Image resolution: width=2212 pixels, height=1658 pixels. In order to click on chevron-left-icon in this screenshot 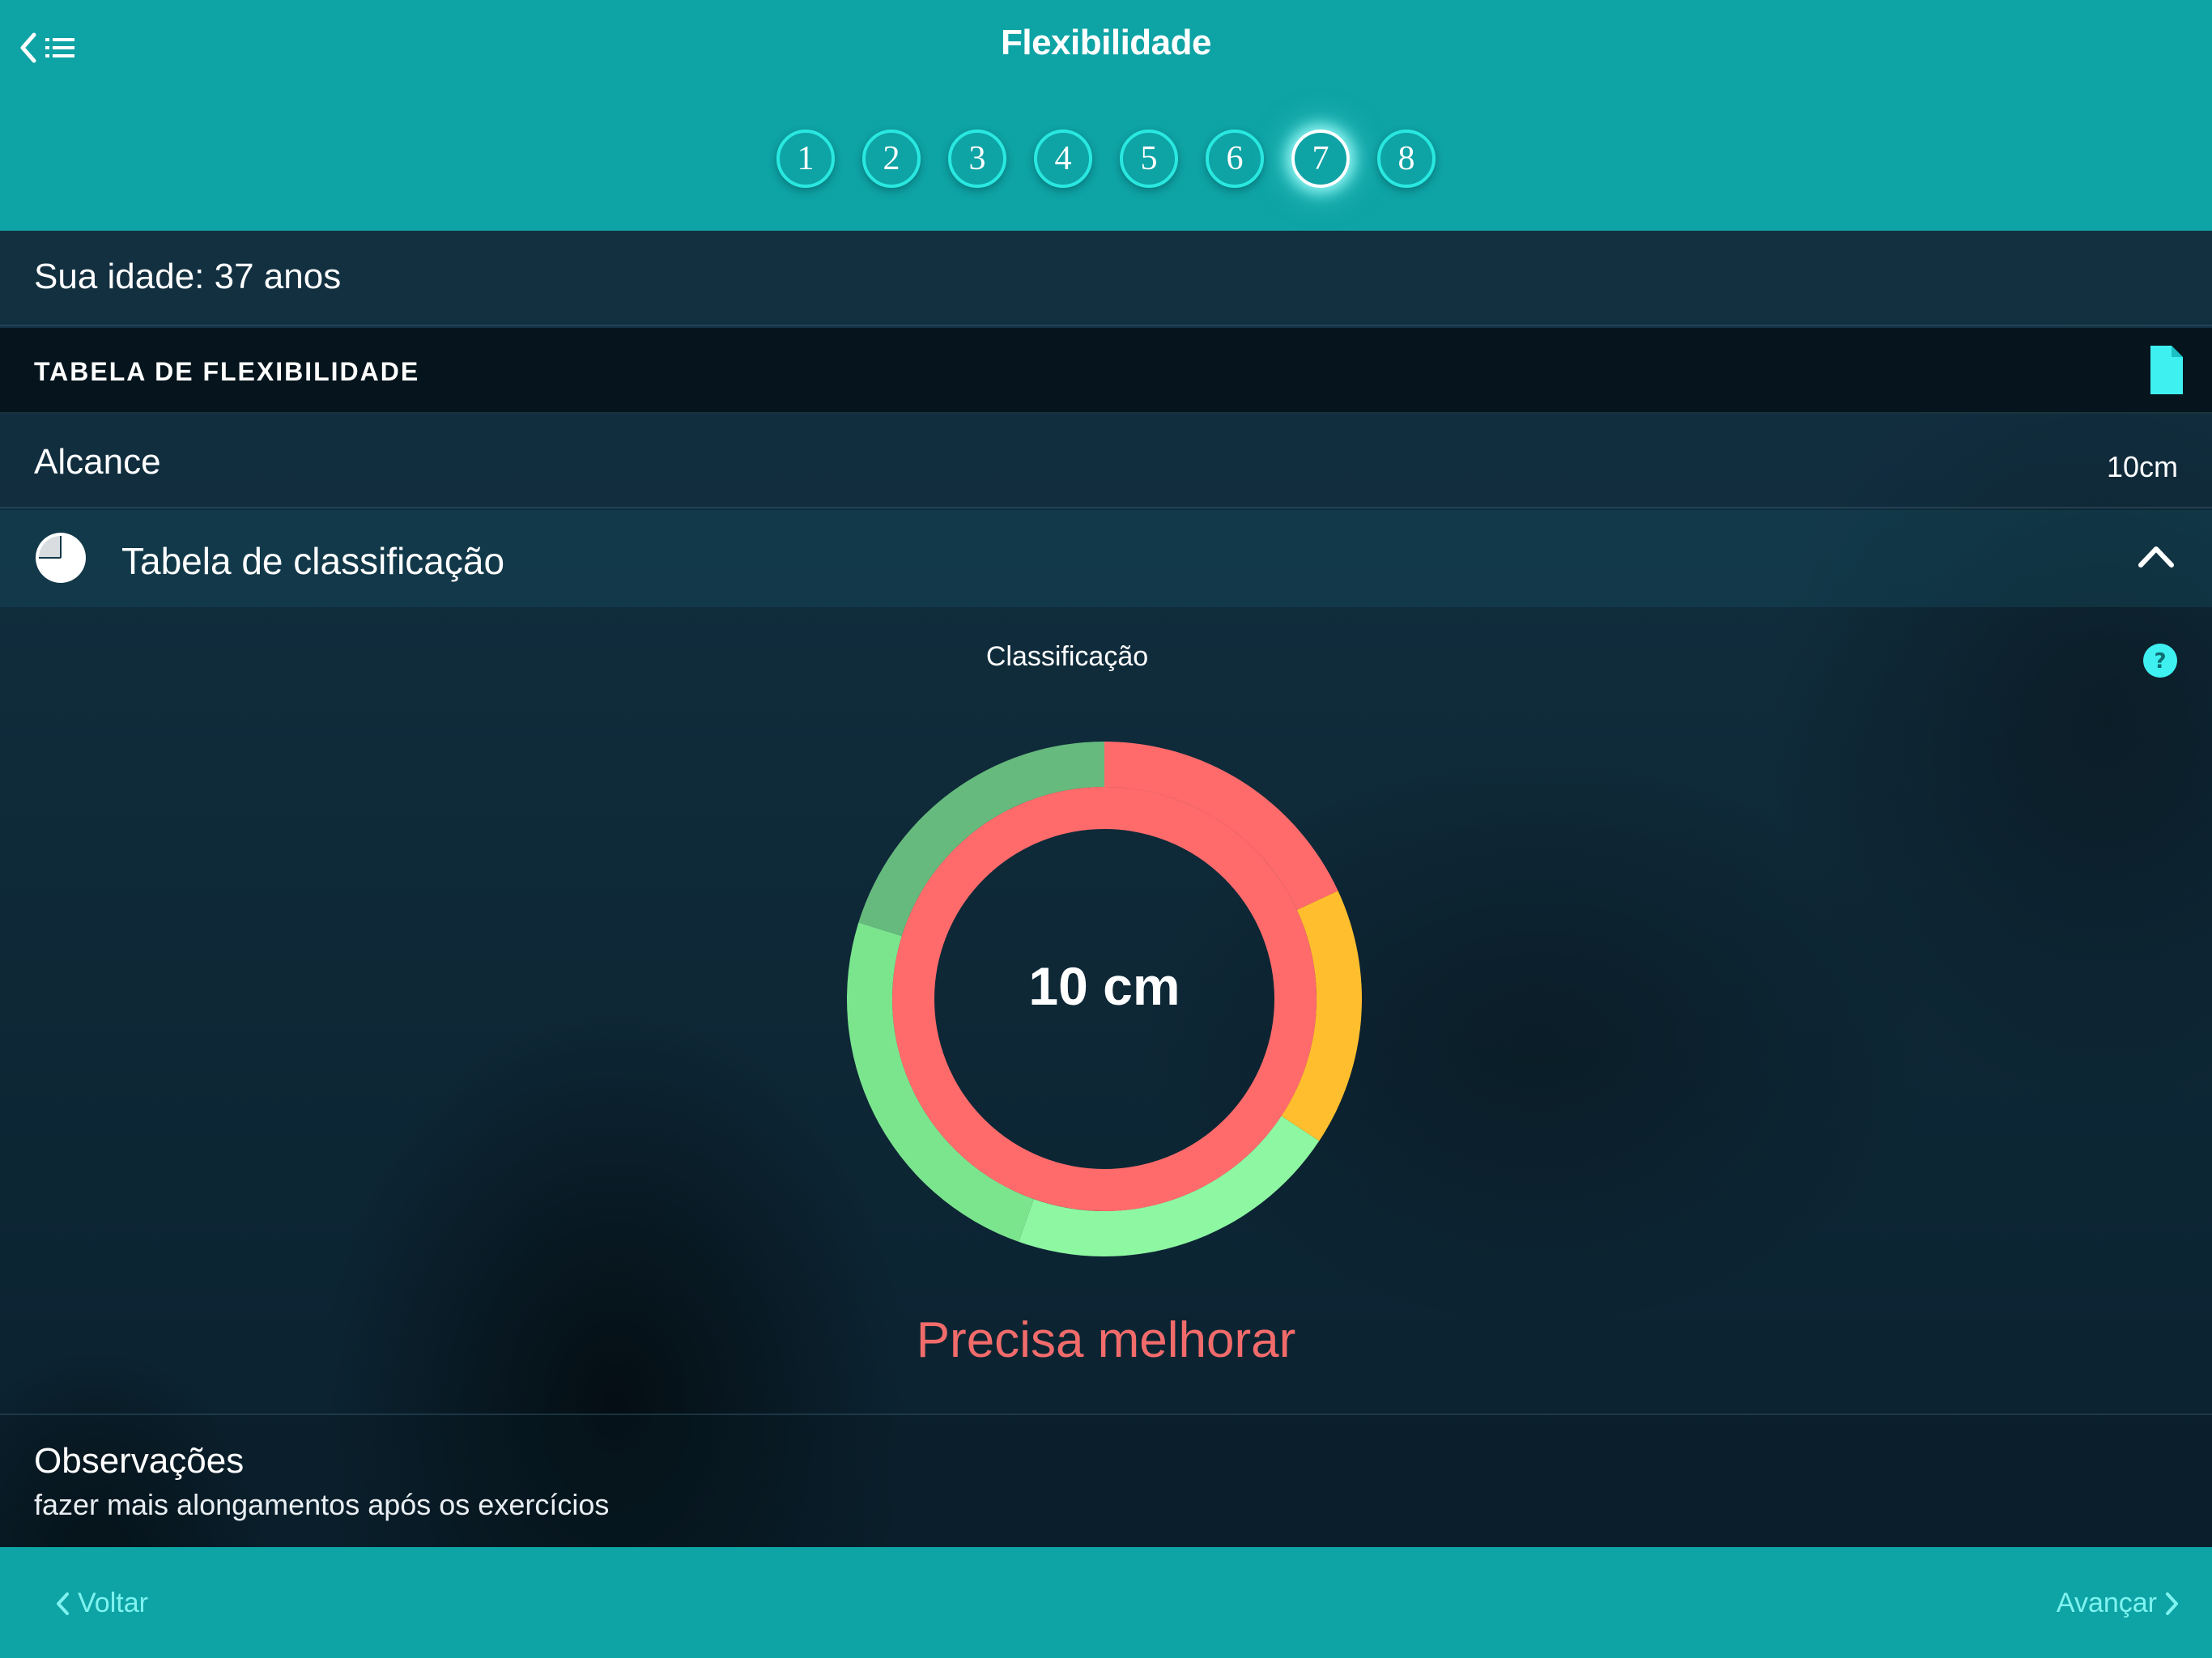, I will do `click(63, 1603)`.